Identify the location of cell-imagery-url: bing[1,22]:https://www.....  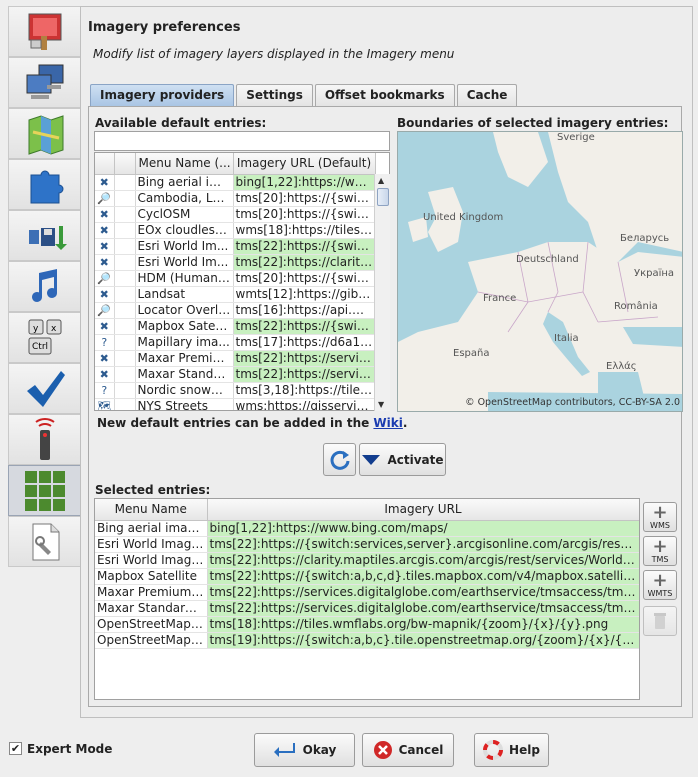
(304, 182).